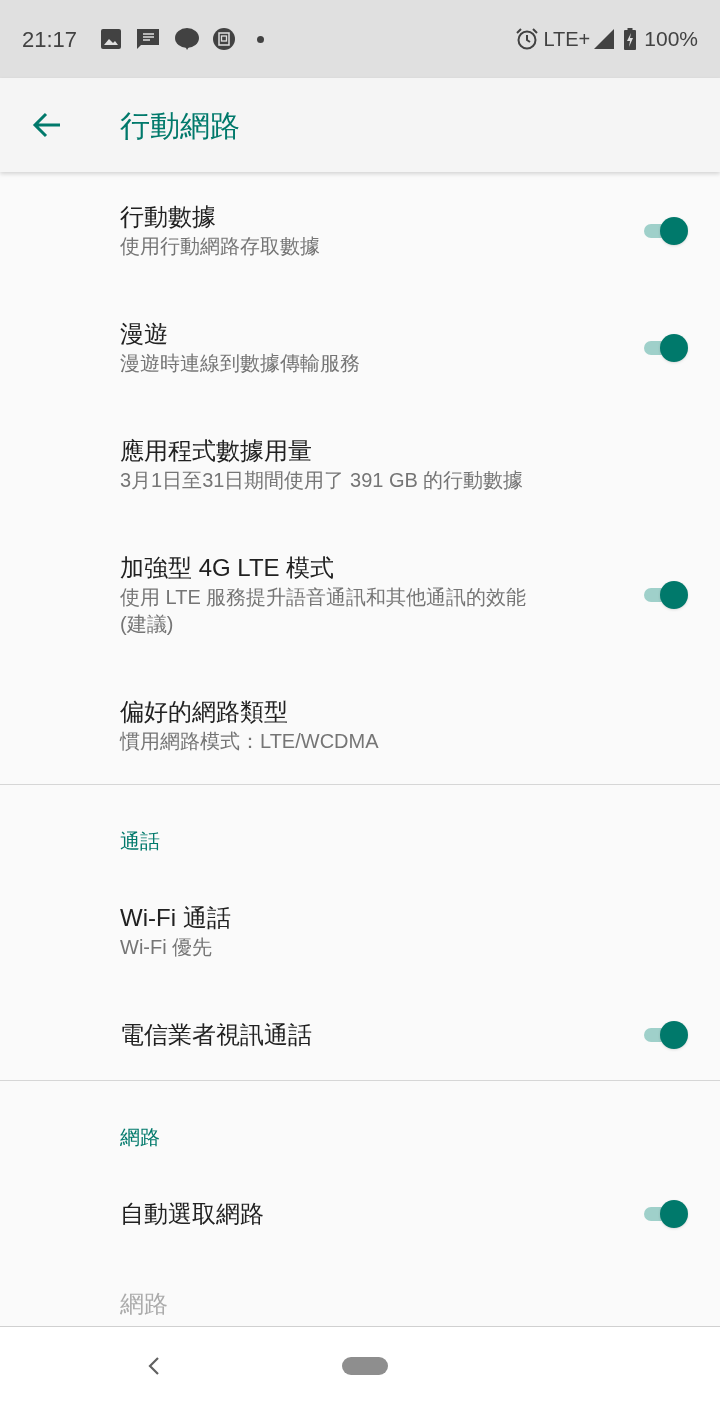 The height and width of the screenshot is (1404, 720). What do you see at coordinates (144, 1304) in the screenshot?
I see `item-title: 網路` at bounding box center [144, 1304].